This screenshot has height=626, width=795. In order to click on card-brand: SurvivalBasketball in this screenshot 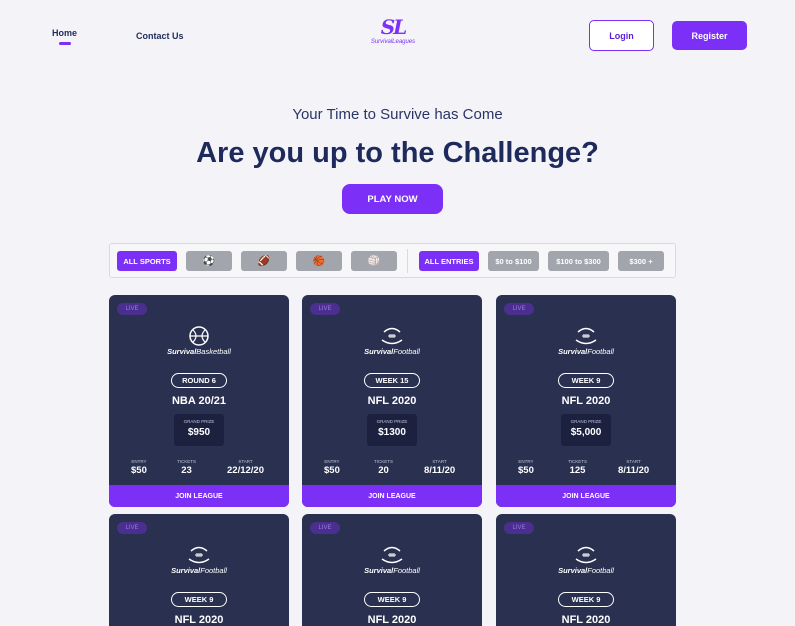, I will do `click(199, 351)`.